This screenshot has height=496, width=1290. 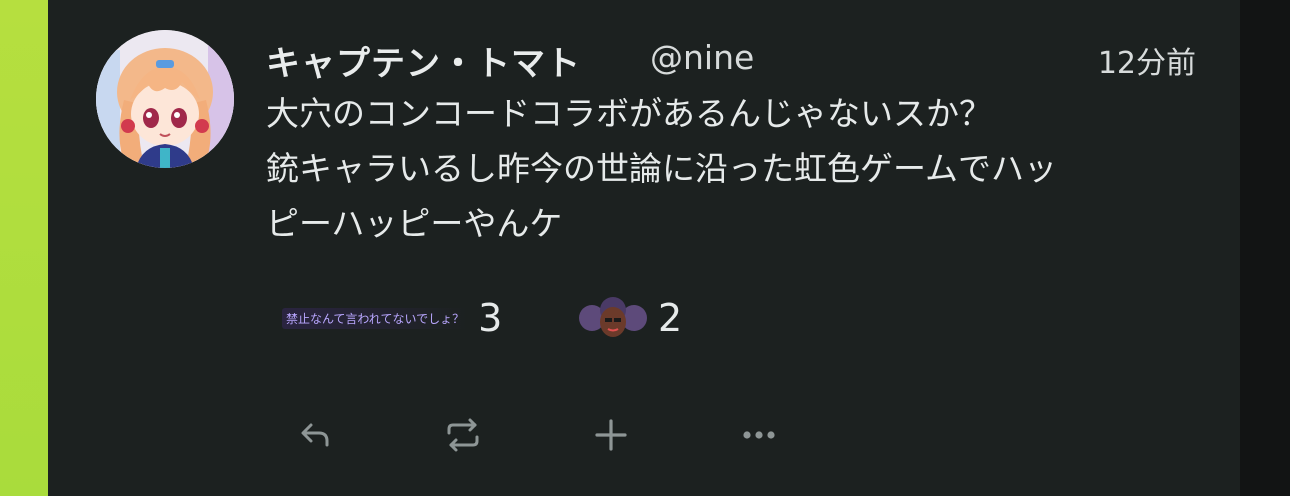 I want to click on display-name: キャプテン・トマト, so click(x=423, y=60).